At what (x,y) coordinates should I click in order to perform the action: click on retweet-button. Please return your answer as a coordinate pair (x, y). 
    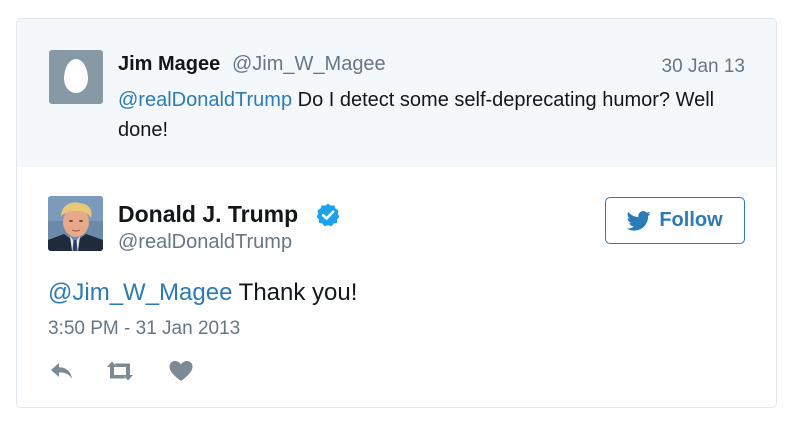
    Looking at the image, I should click on (120, 371).